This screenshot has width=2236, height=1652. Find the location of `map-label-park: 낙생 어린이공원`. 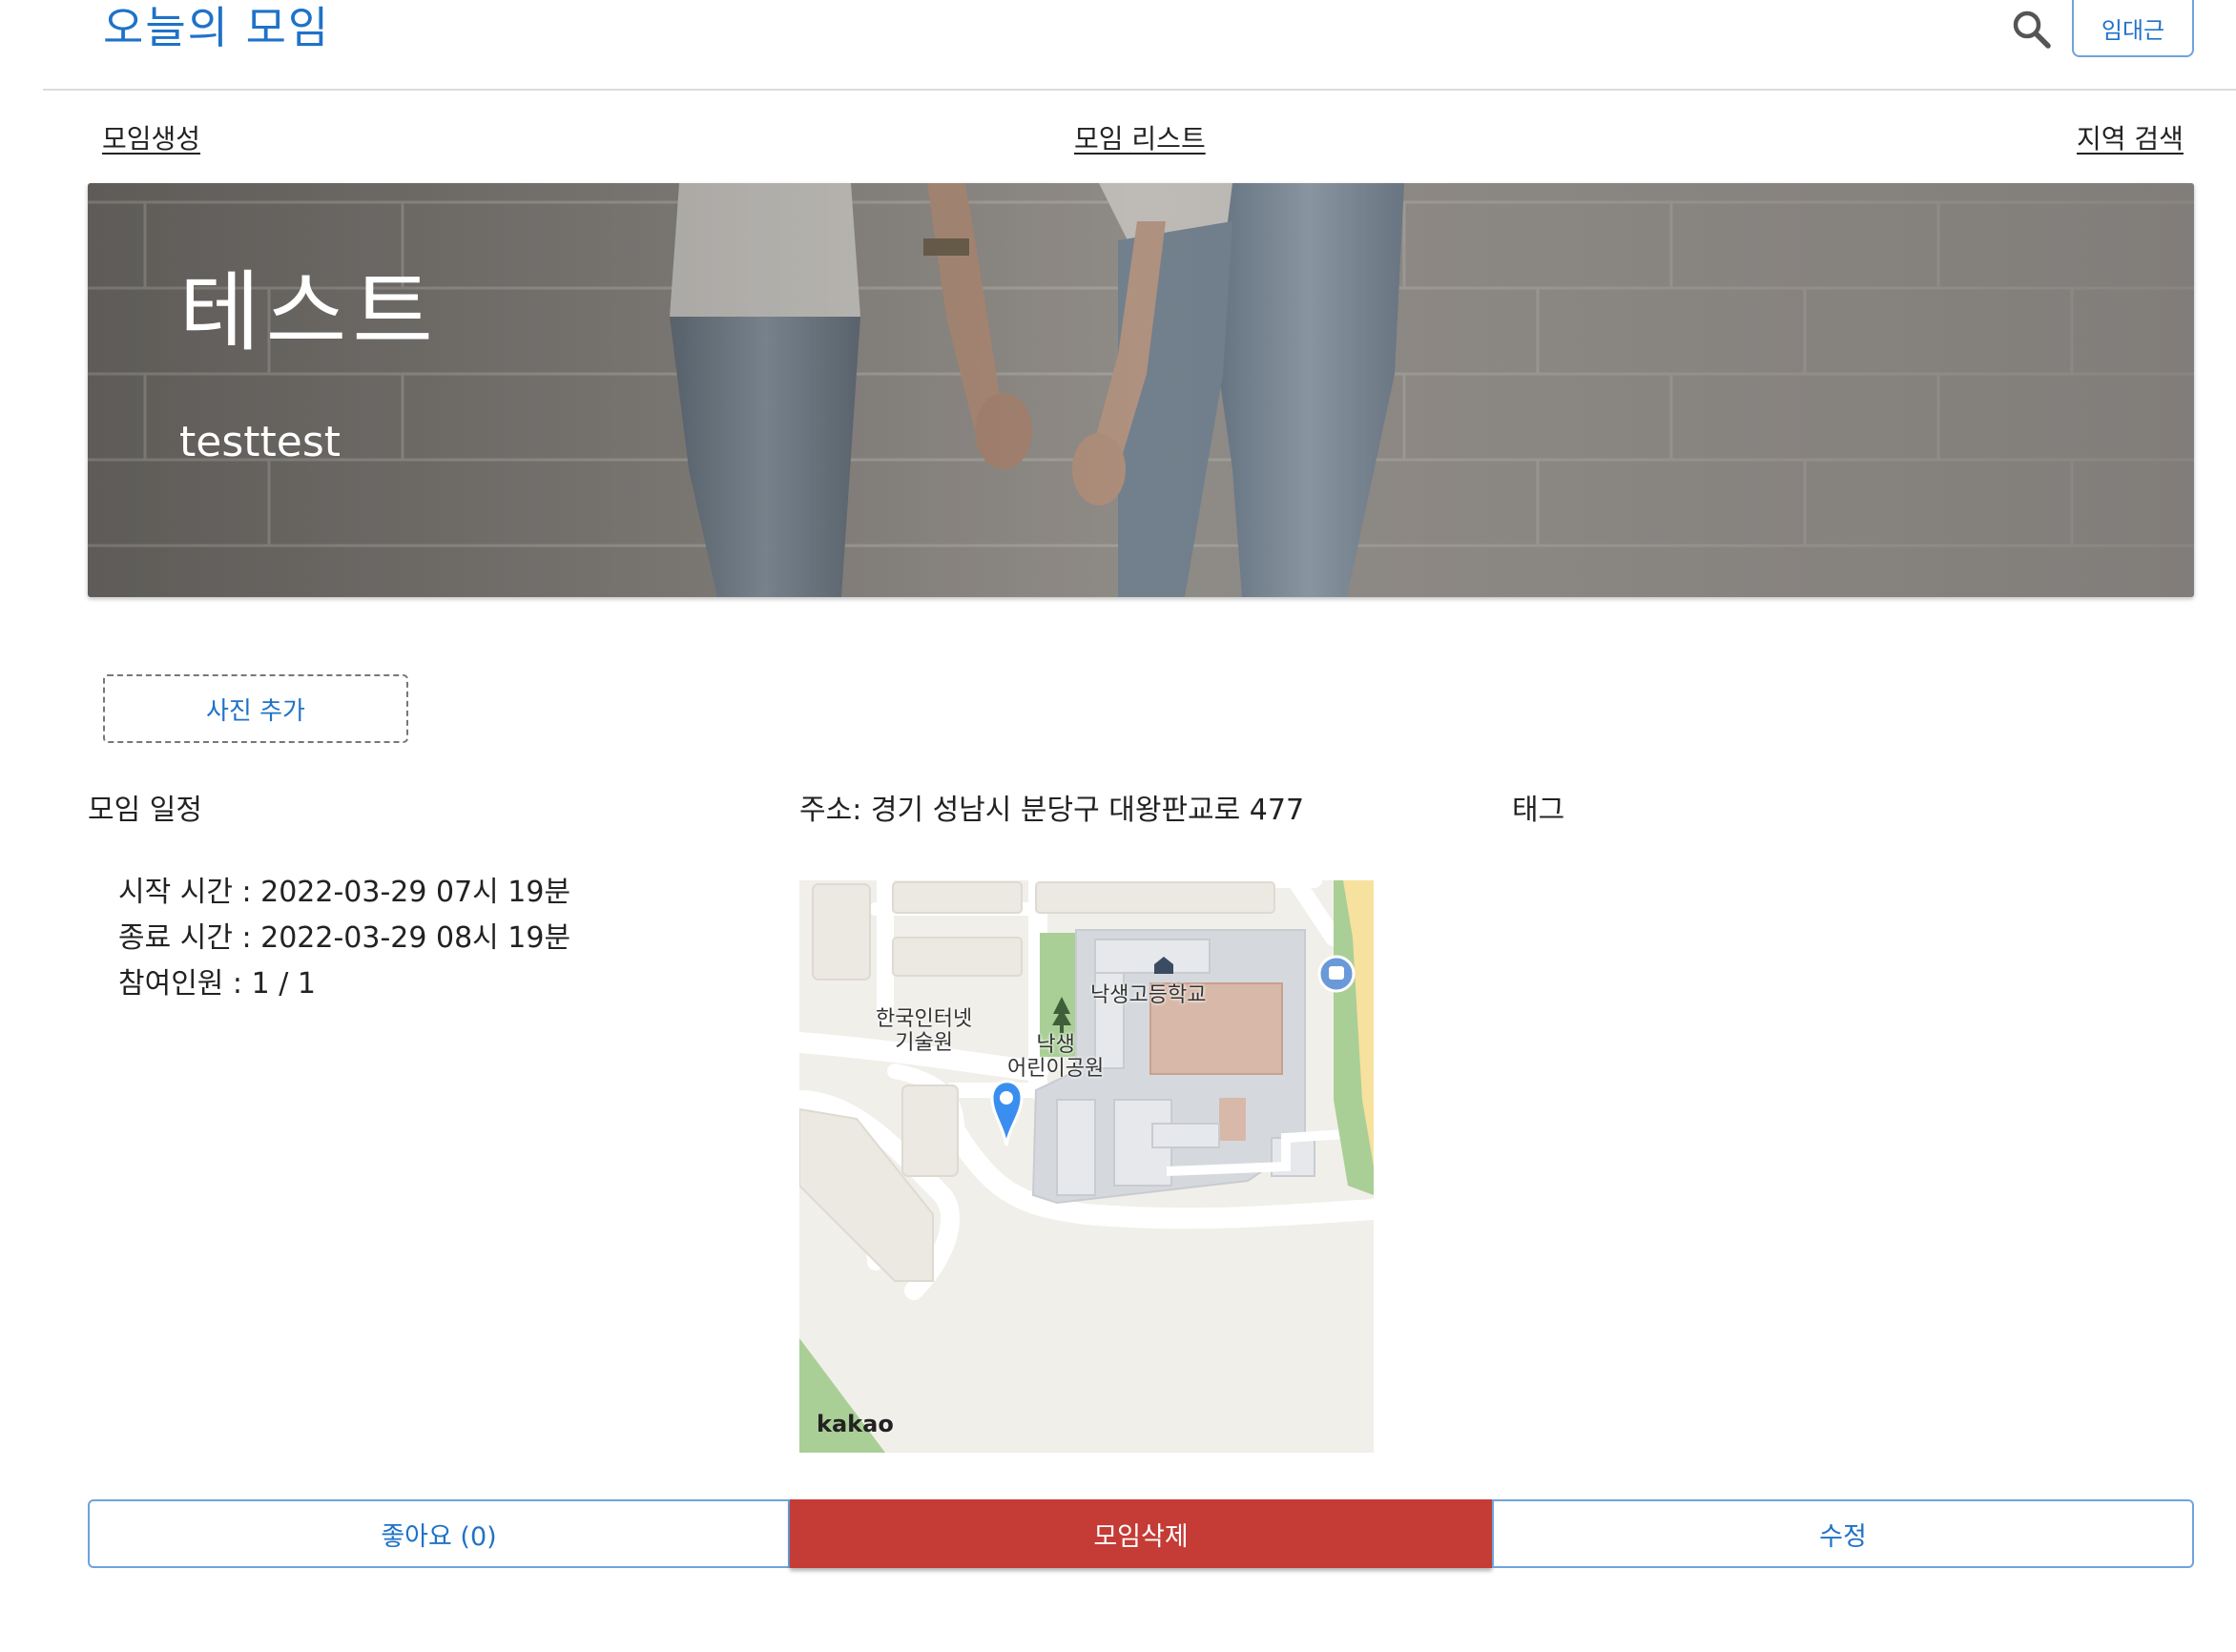

map-label-park: 낙생 어린이공원 is located at coordinates (1056, 1057).